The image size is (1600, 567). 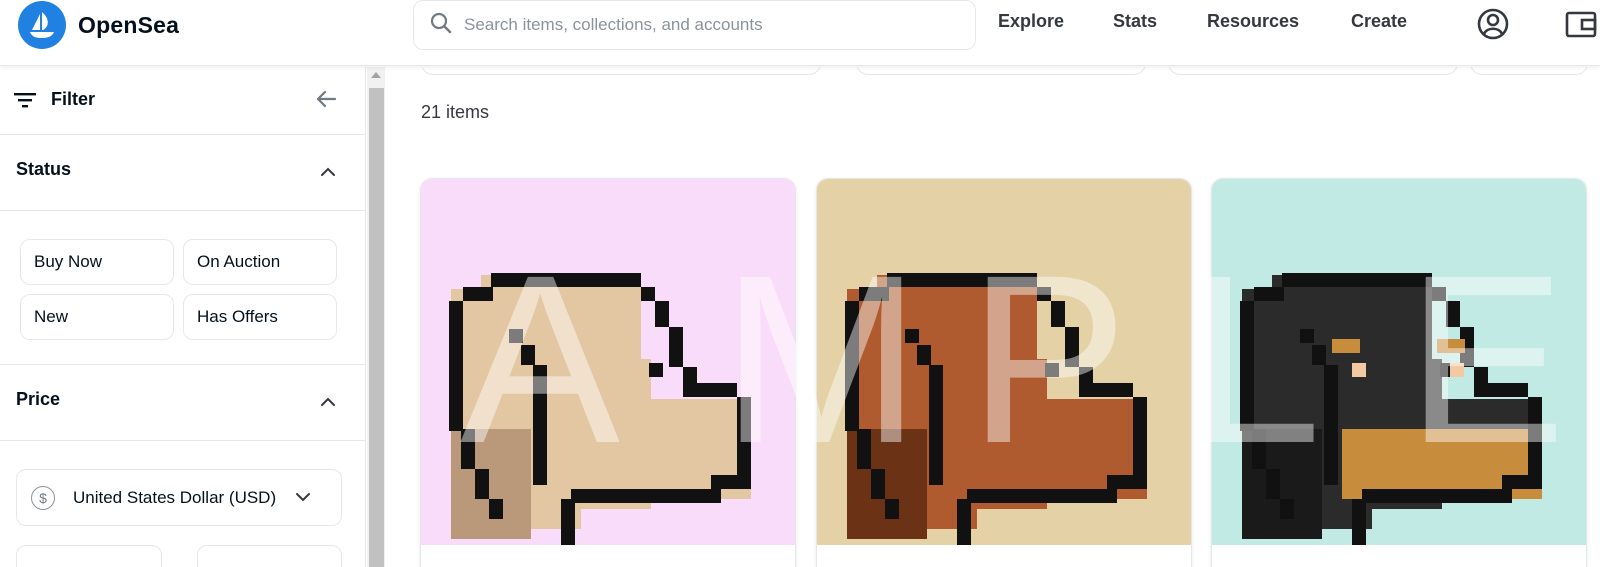 I want to click on dollar-icon: $, so click(x=43, y=497).